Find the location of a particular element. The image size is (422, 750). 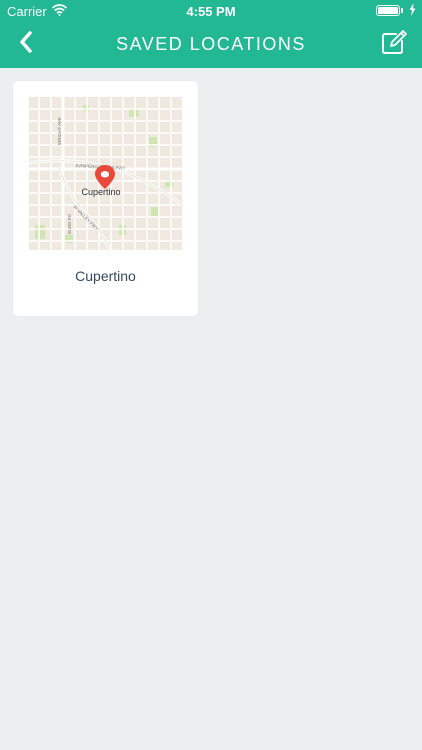

road-label-wright-ave: WRIGHT AVE is located at coordinates (59, 131).